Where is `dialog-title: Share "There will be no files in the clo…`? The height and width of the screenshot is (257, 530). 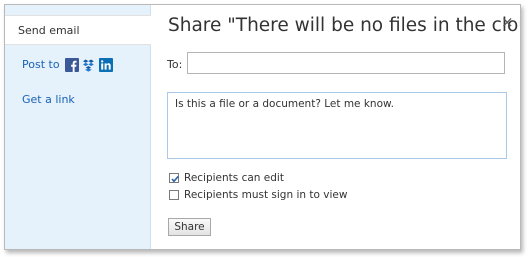
dialog-title: Share "There will be no files in the clo… is located at coordinates (344, 25).